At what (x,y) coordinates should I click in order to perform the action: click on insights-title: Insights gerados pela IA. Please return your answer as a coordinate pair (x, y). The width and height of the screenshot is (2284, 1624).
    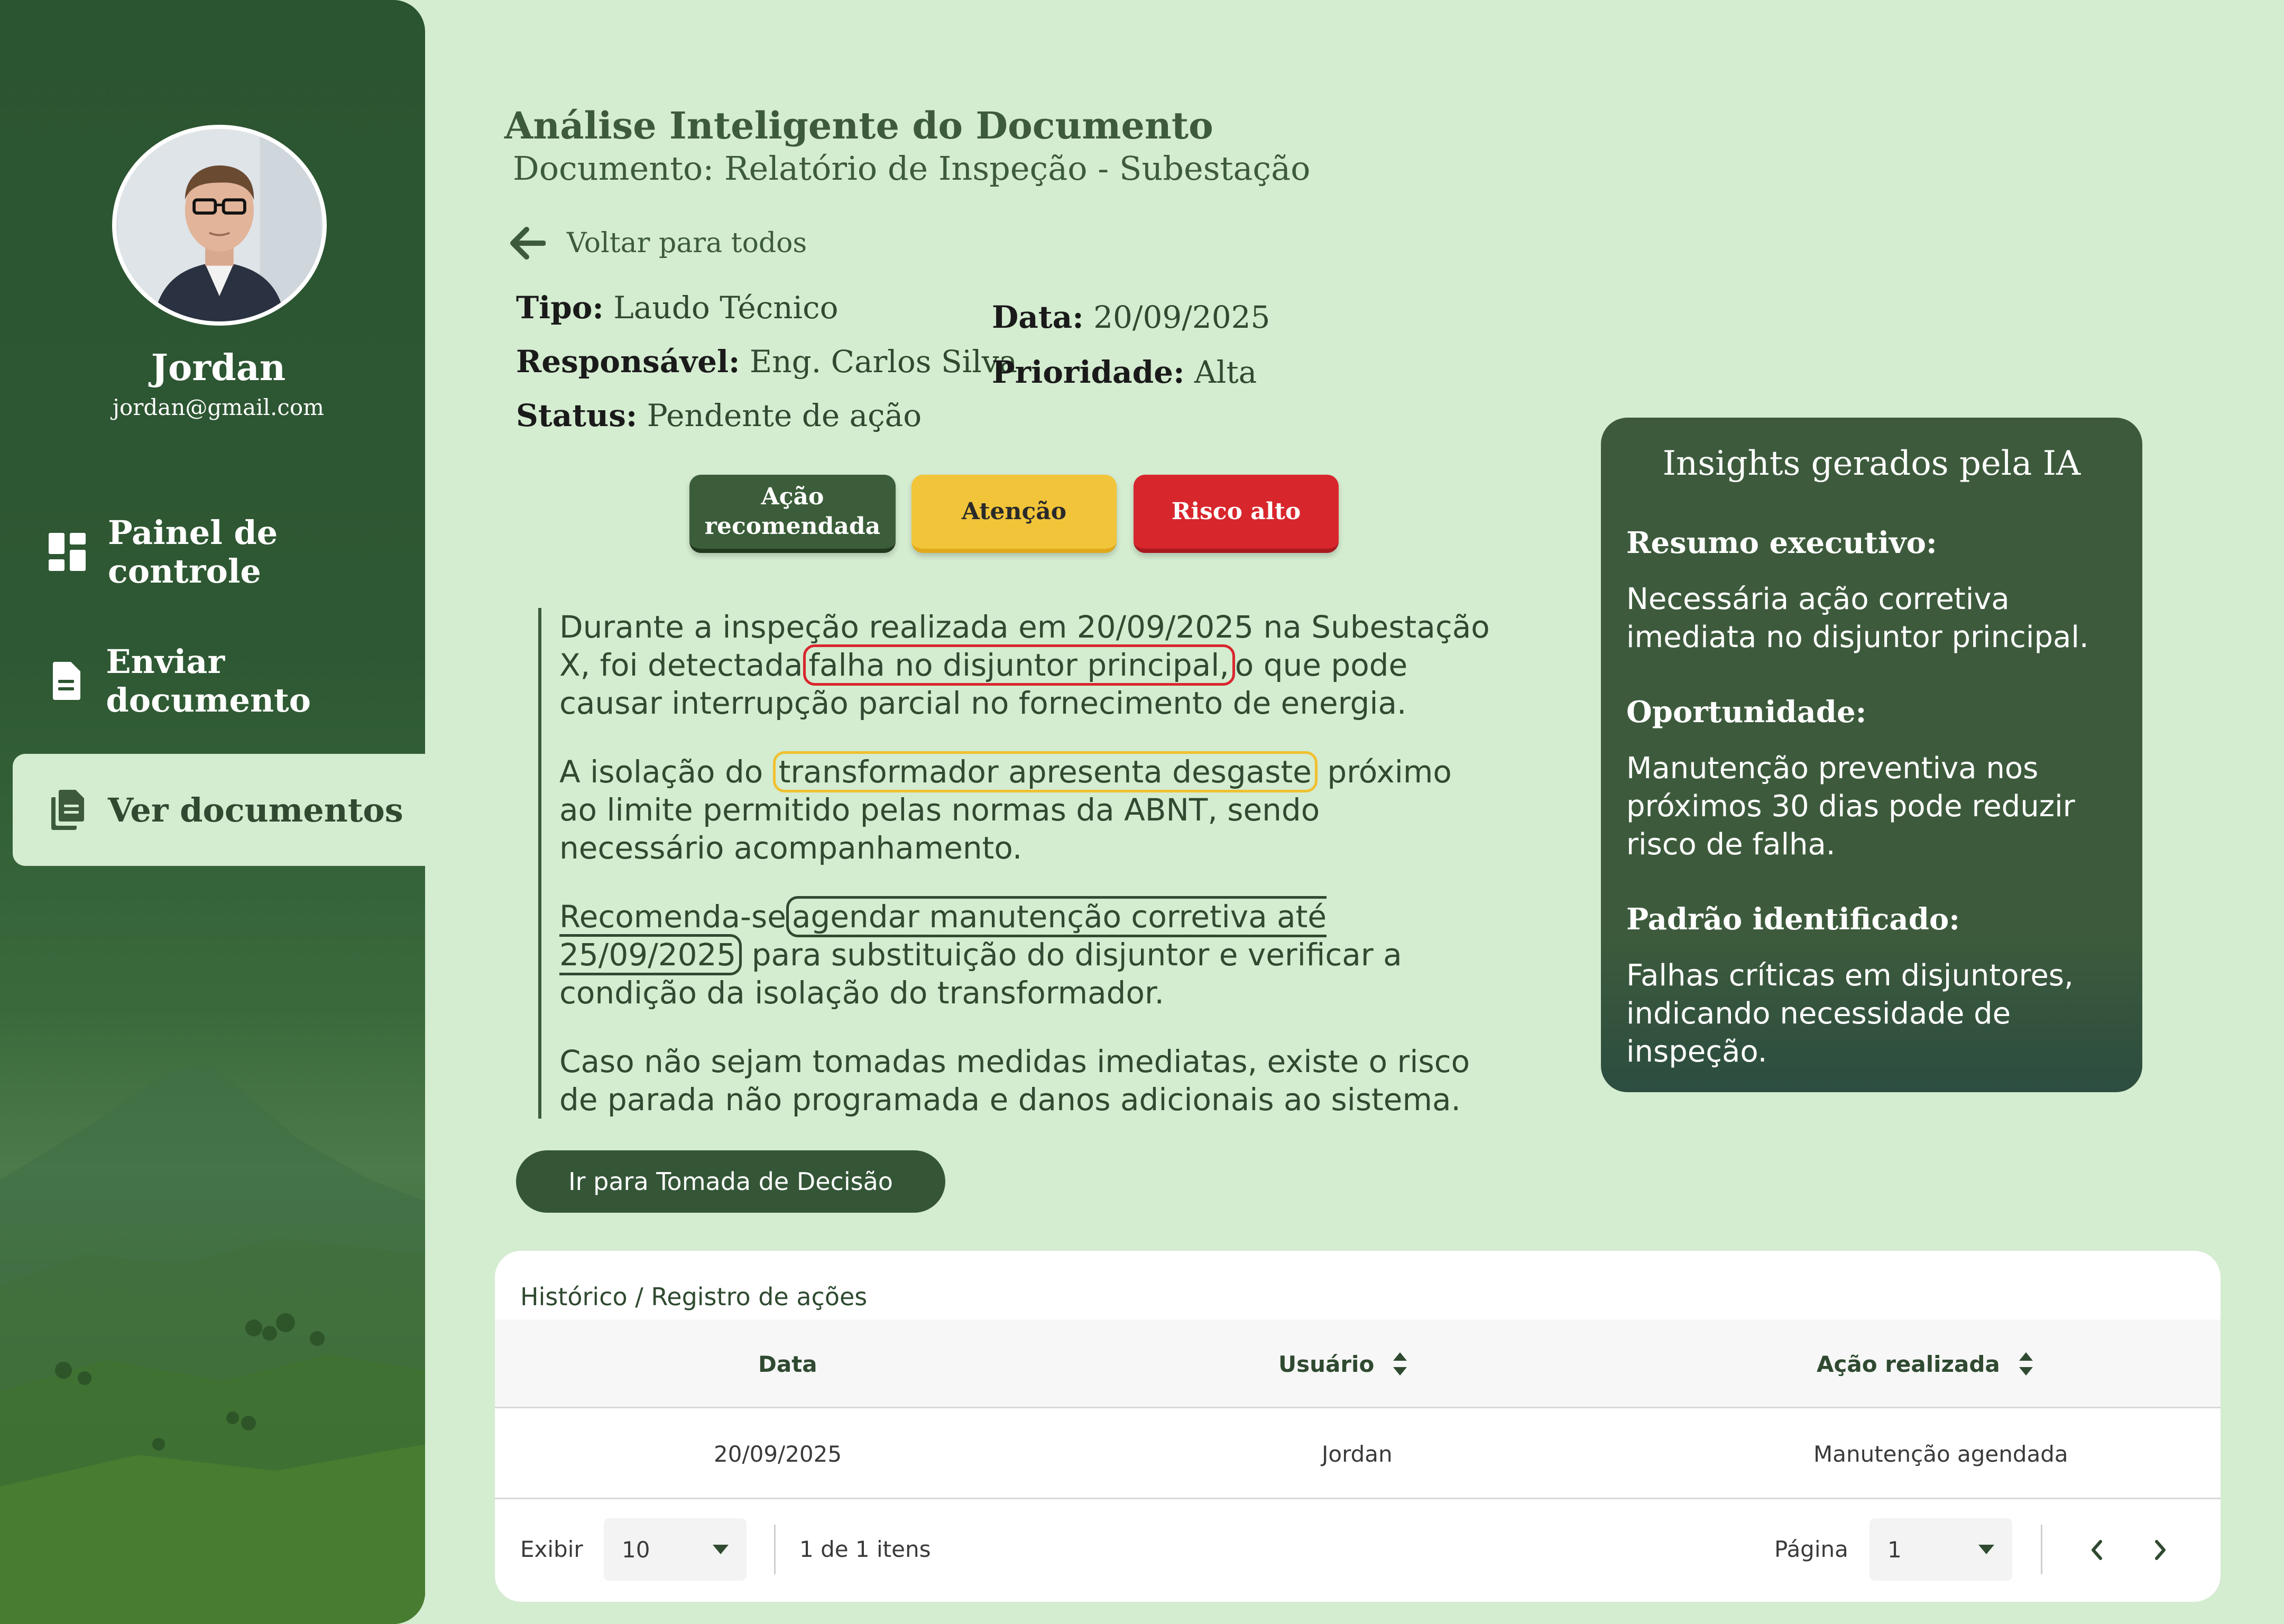
    Looking at the image, I should click on (1871, 463).